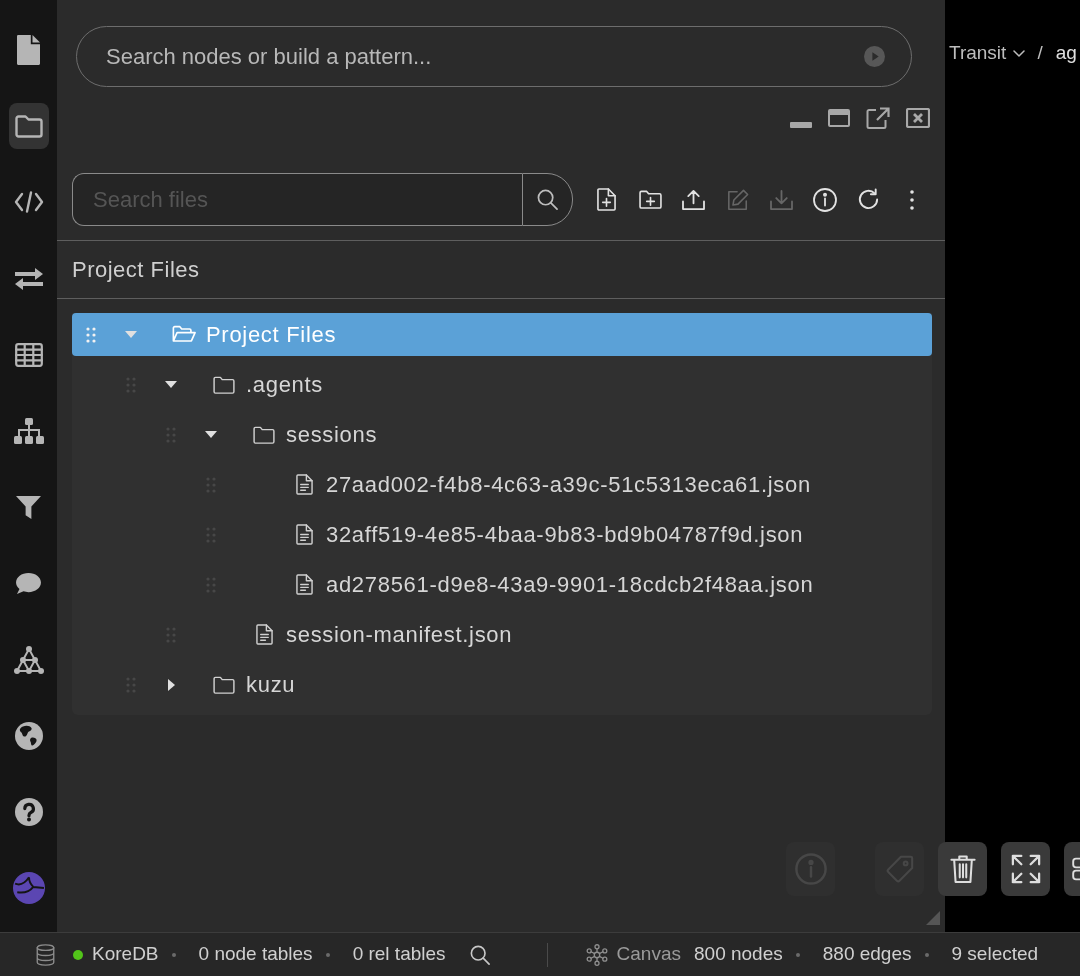 This screenshot has height=976, width=1080. I want to click on expand-button, so click(1025, 869).